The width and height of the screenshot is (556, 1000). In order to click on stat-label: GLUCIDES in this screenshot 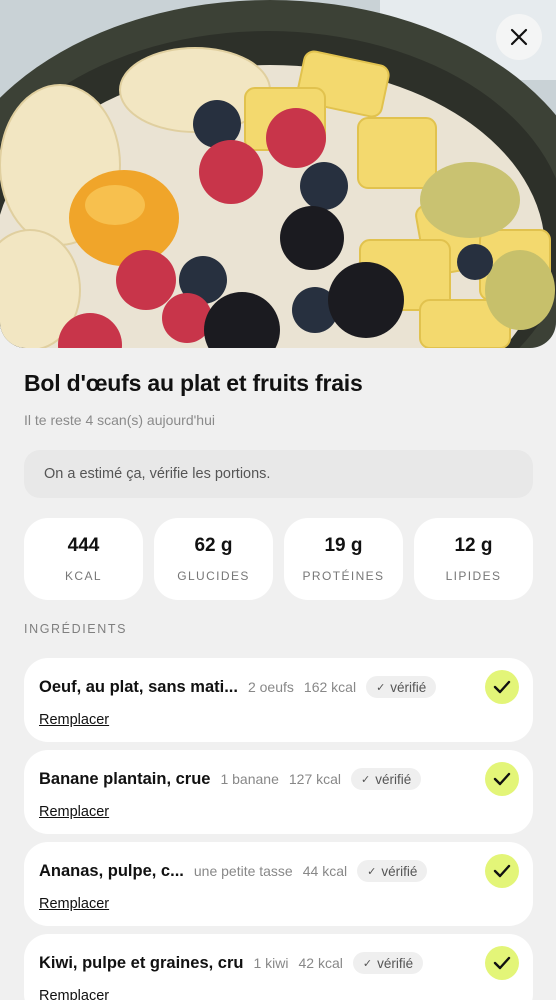, I will do `click(213, 576)`.